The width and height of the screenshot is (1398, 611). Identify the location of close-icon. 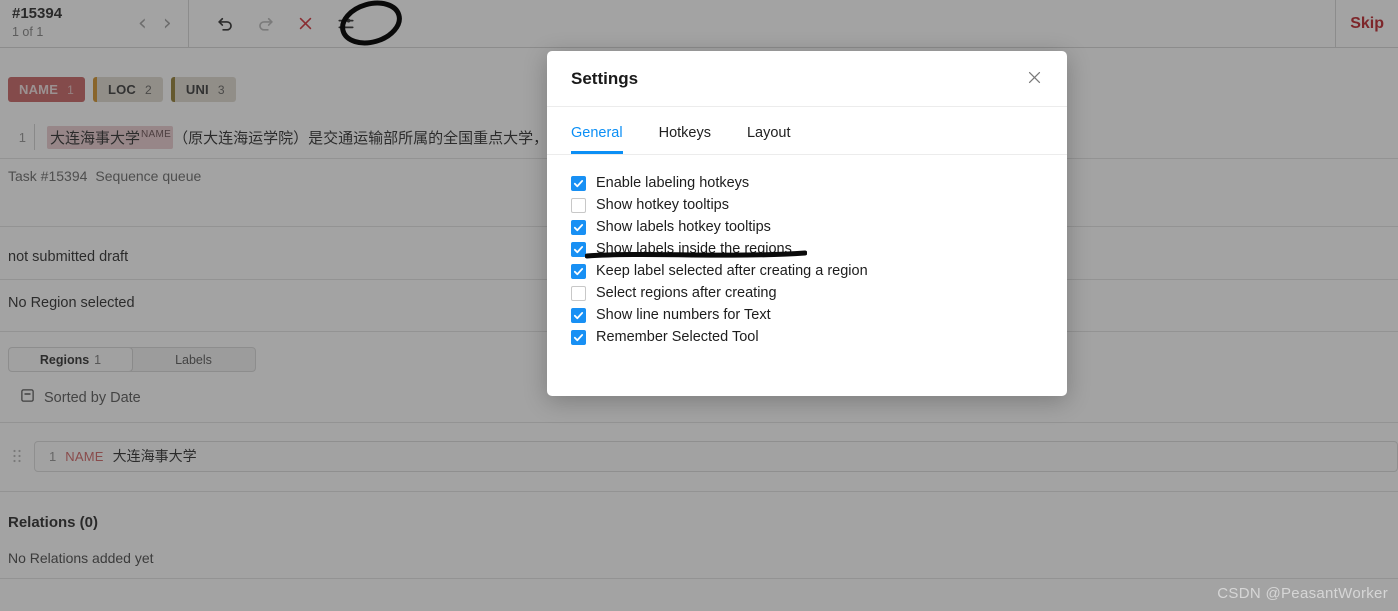
(1034, 79).